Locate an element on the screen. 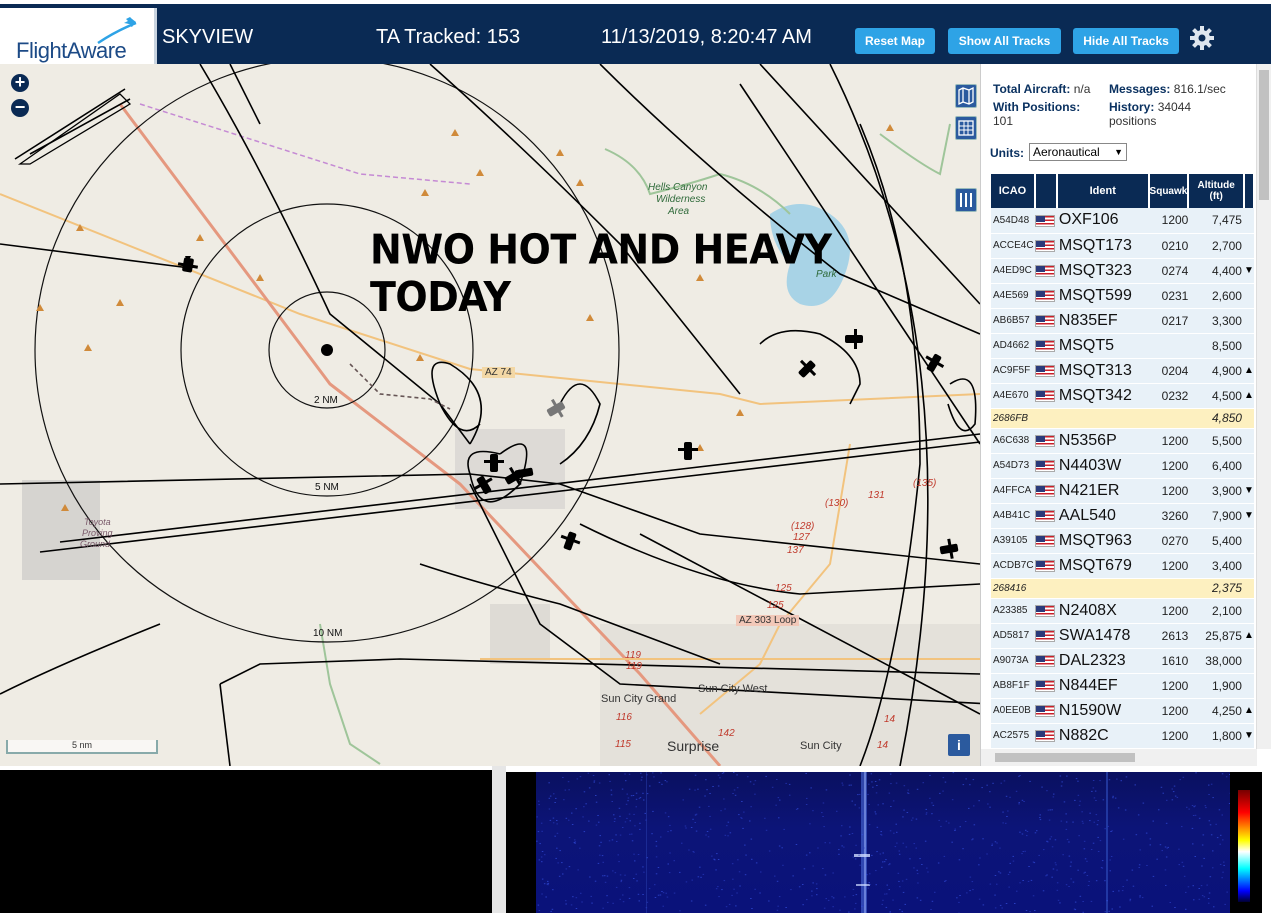 The height and width of the screenshot is (913, 1271). panel-divider is located at coordinates (499, 839).